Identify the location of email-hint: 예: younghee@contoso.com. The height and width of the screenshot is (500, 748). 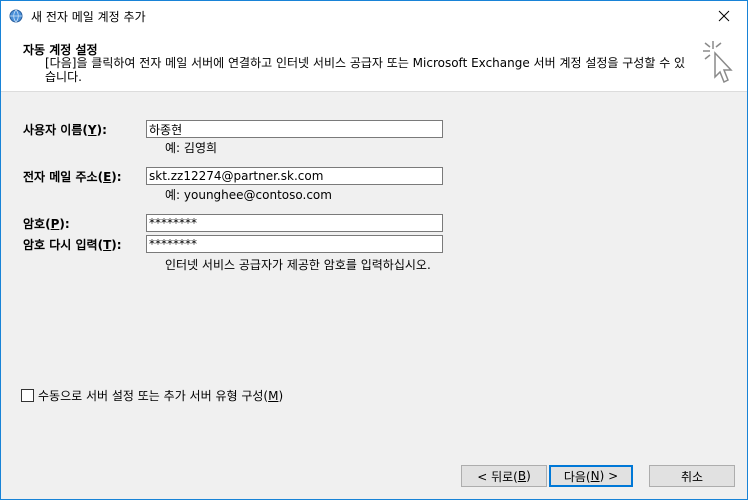
(248, 195).